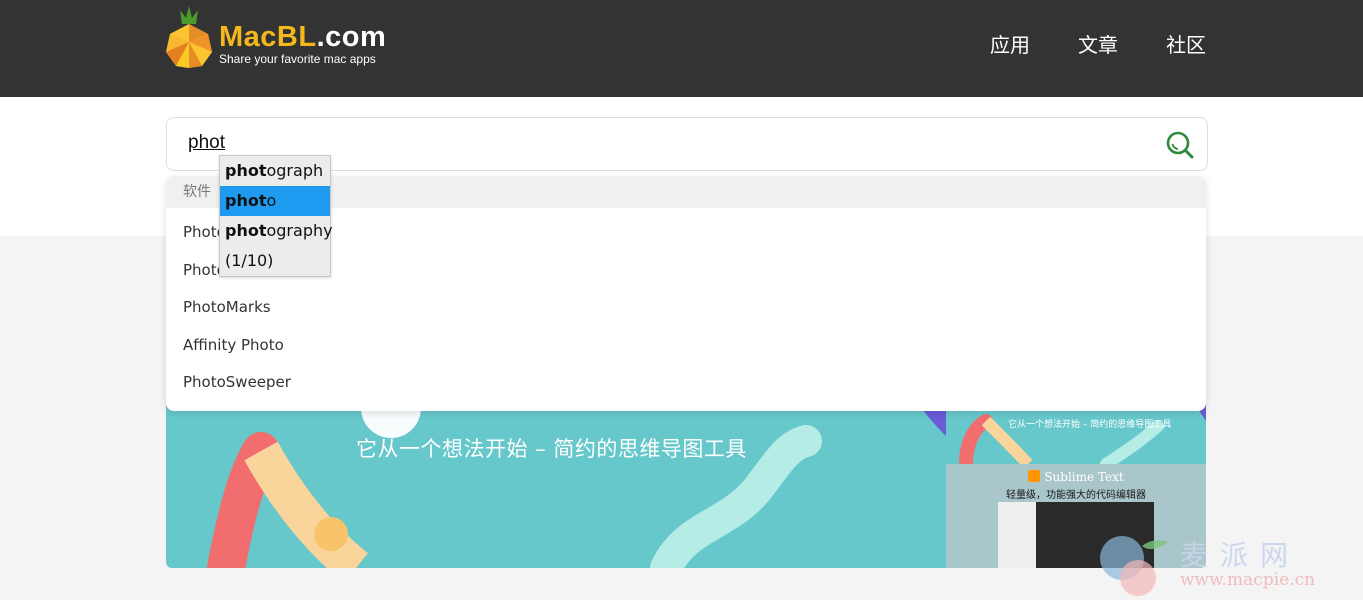 The image size is (1363, 600). Describe the element at coordinates (1240, 555) in the screenshot. I see `watermark-text: 麦派网` at that location.